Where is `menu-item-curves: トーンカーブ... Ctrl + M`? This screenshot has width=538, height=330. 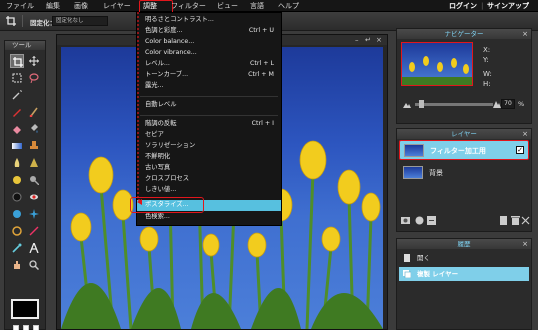 menu-item-curves: トーンカーブ... Ctrl + M is located at coordinates (209, 75).